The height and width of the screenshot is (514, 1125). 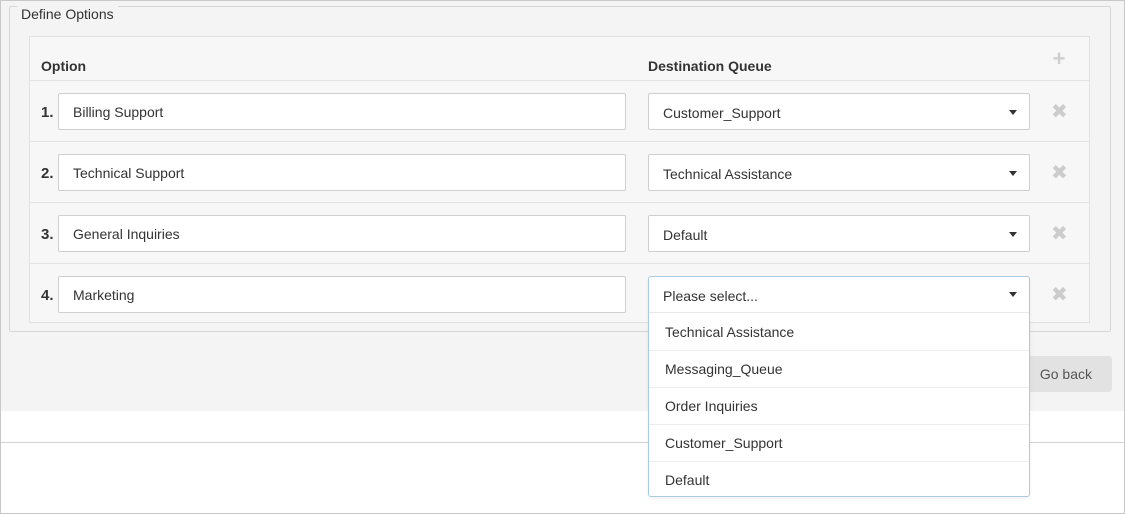 I want to click on dropdown-option-label: Technical Assistance, so click(x=730, y=332).